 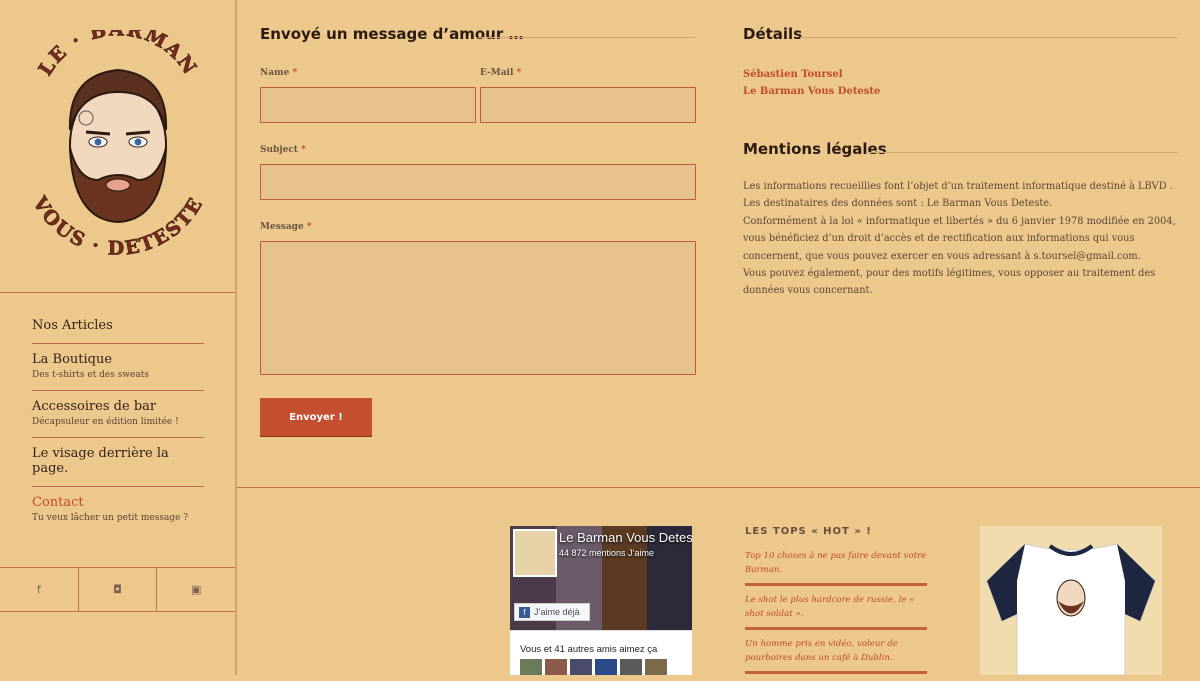 What do you see at coordinates (811, 91) in the screenshot?
I see `details-site-link: Le Barman Vous Deteste` at bounding box center [811, 91].